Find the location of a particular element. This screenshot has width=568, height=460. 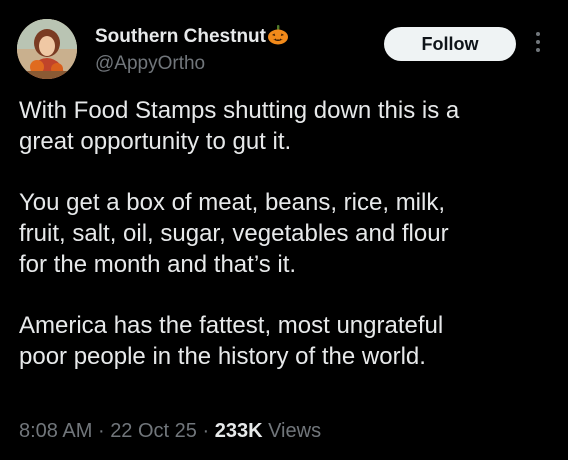

author-block: Southern Chestnut @AppyOrtho is located at coordinates (192, 49).